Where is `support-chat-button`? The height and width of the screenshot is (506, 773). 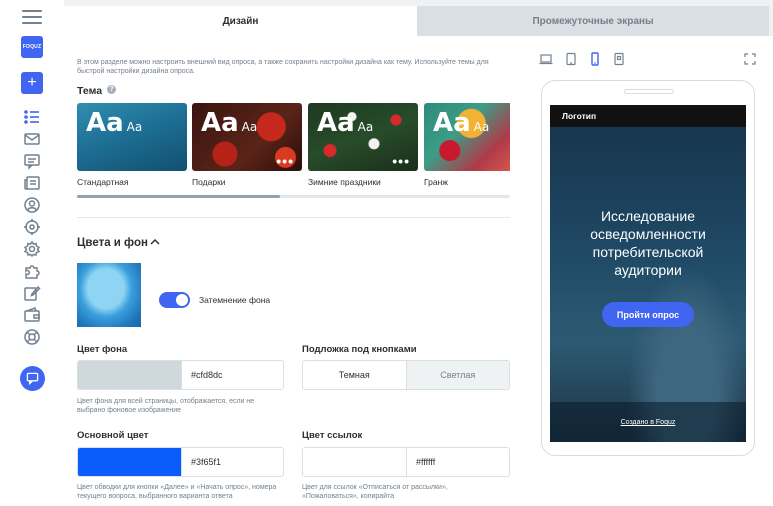
support-chat-button is located at coordinates (32, 378).